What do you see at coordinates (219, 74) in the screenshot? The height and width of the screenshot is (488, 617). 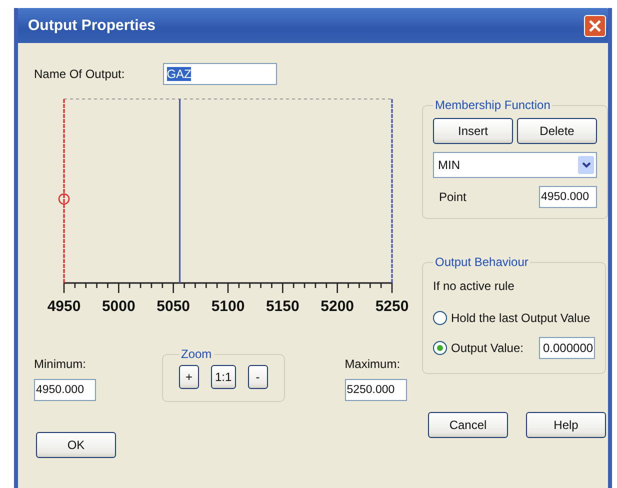 I see `name-field: GAZ` at bounding box center [219, 74].